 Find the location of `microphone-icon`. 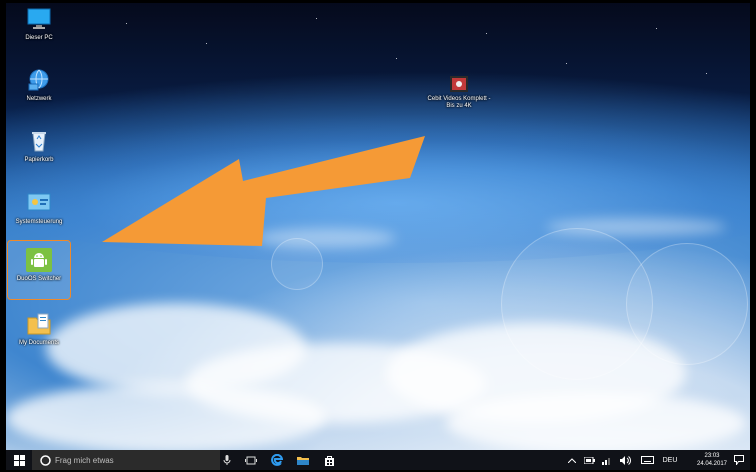

microphone-icon is located at coordinates (227, 460).